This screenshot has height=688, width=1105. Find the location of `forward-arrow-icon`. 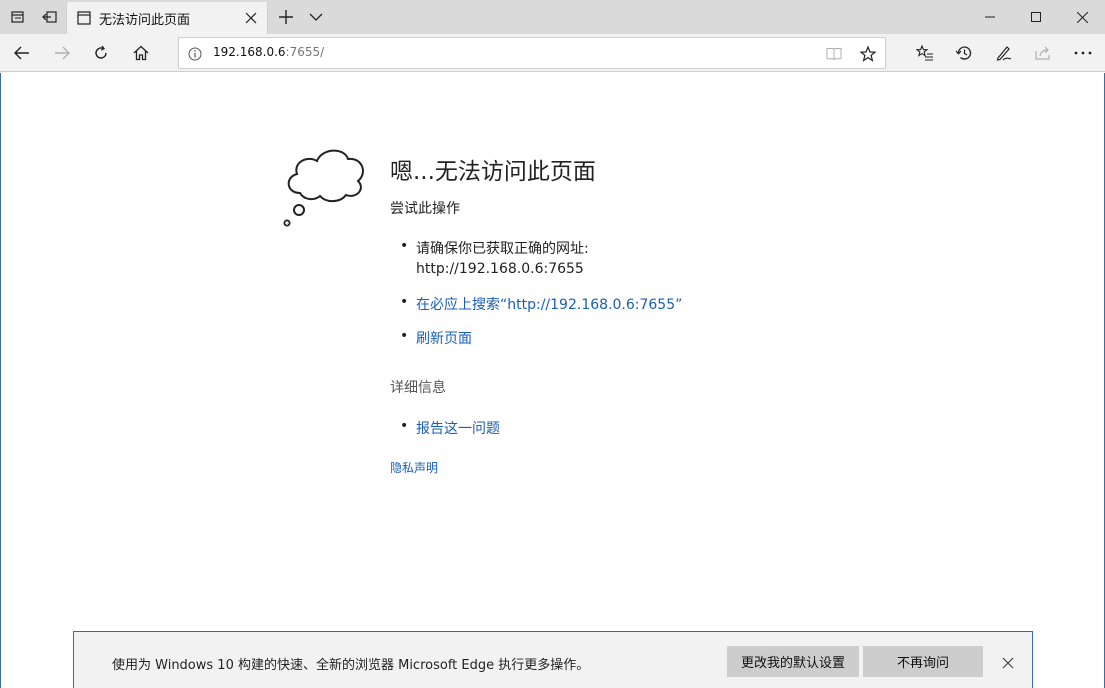

forward-arrow-icon is located at coordinates (62, 53).